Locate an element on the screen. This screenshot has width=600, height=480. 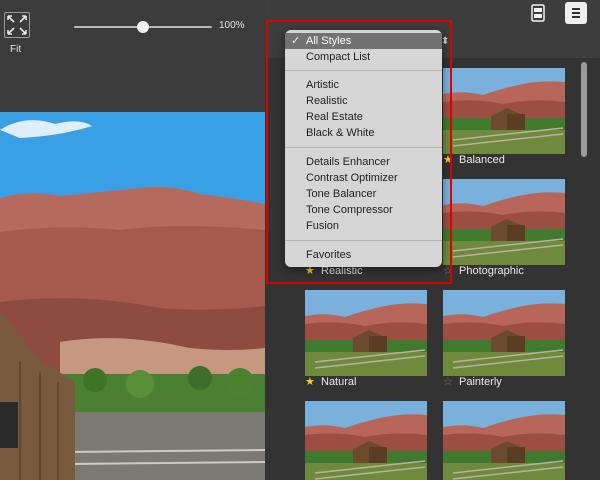
preset-label-balanced: ★ Balanced is located at coordinates (474, 159).